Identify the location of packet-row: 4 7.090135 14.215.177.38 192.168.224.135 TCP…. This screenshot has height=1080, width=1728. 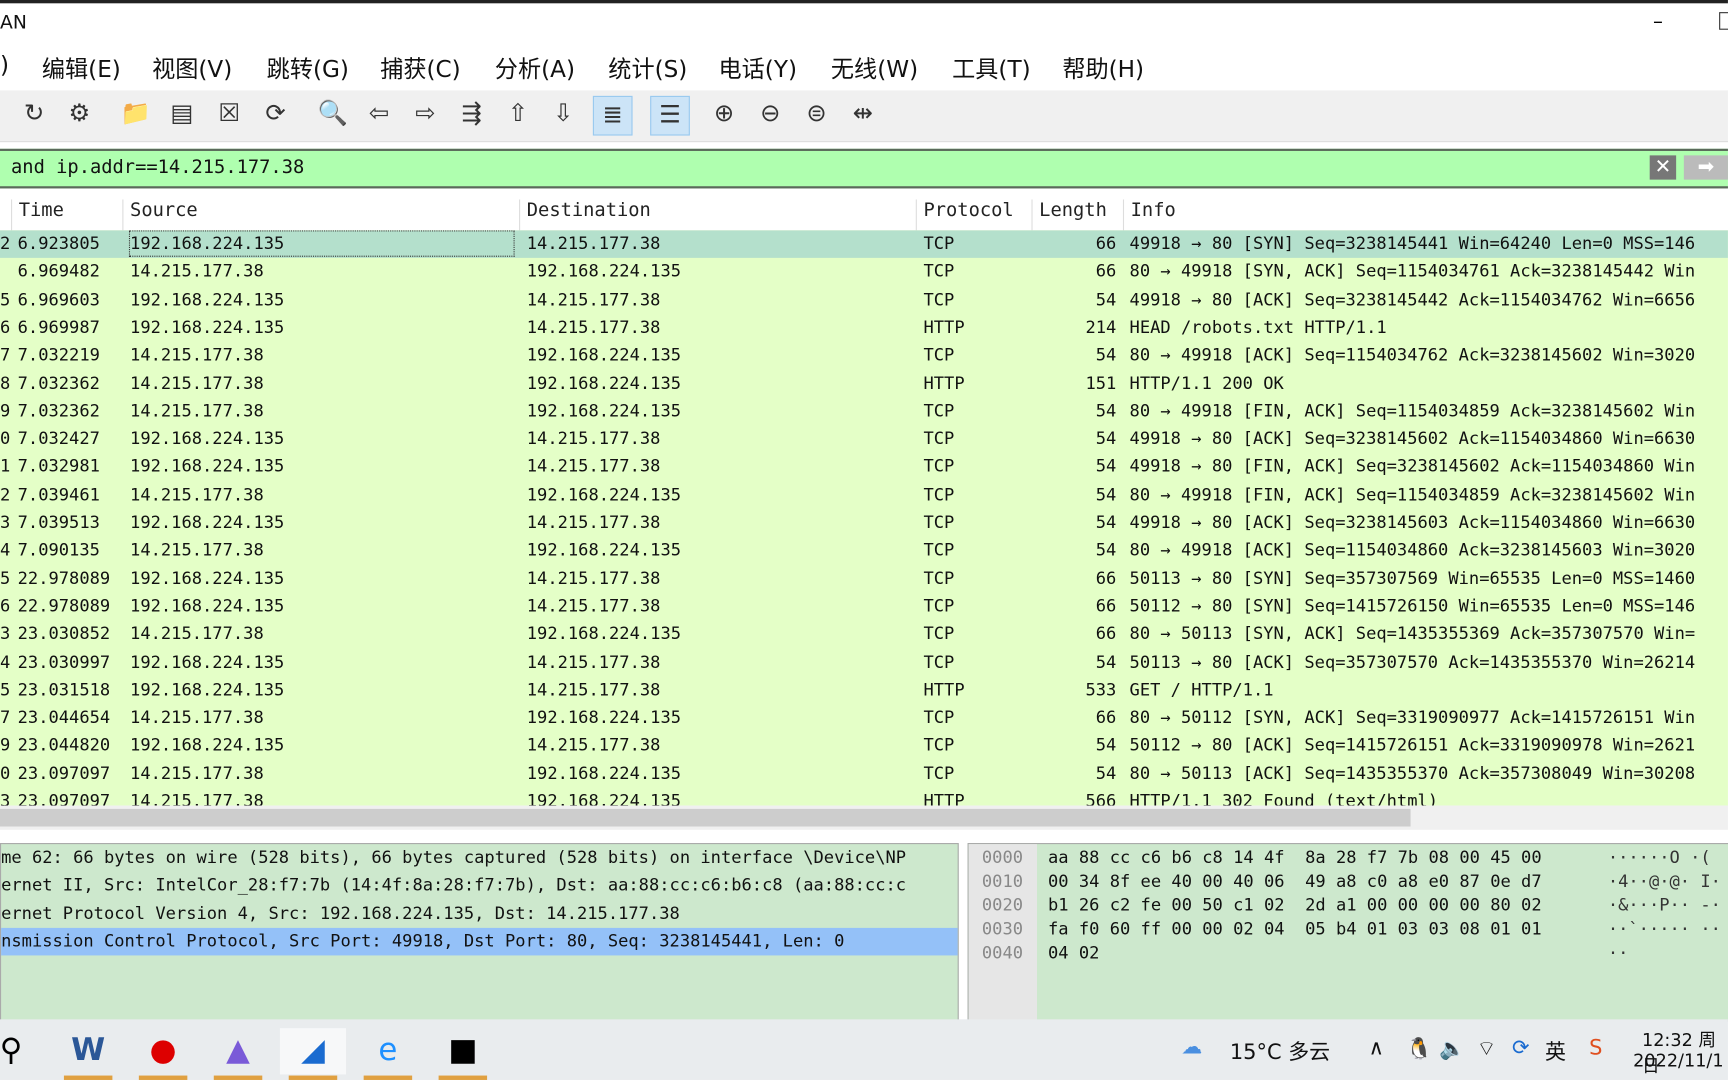
(864, 551).